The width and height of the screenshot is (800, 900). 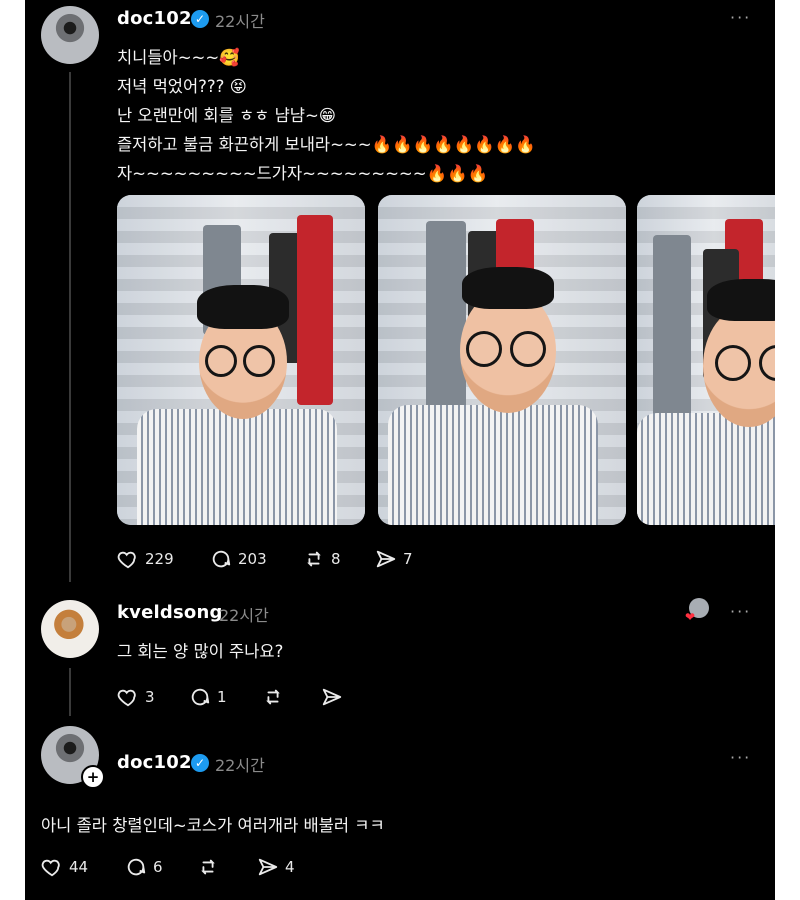 What do you see at coordinates (303, 173) in the screenshot?
I see `post-line-5: 자~~~~~~~~~드가자~~~~~~~~~🔥🔥🔥` at bounding box center [303, 173].